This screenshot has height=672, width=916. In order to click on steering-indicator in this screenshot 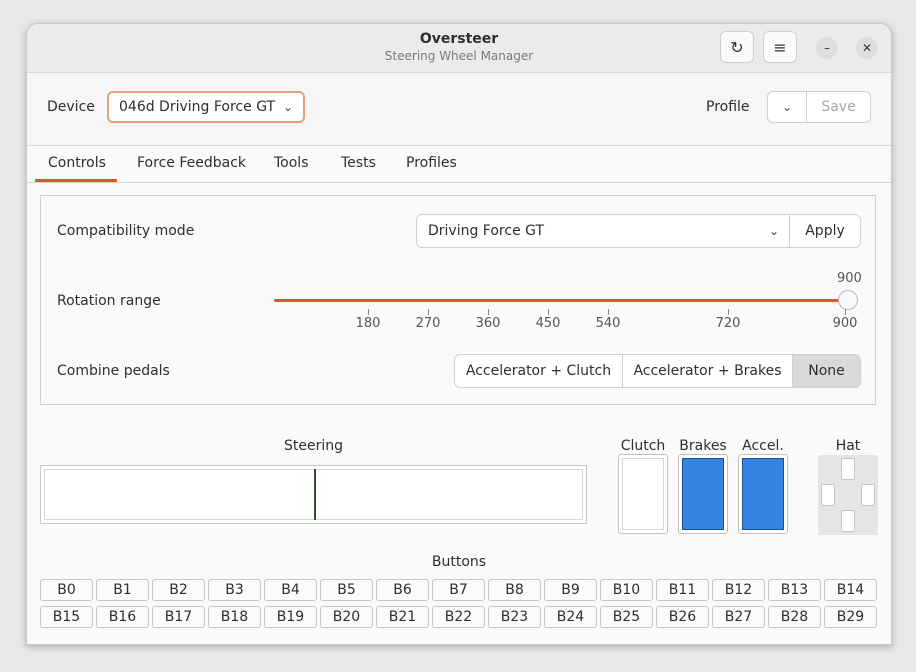, I will do `click(313, 494)`.